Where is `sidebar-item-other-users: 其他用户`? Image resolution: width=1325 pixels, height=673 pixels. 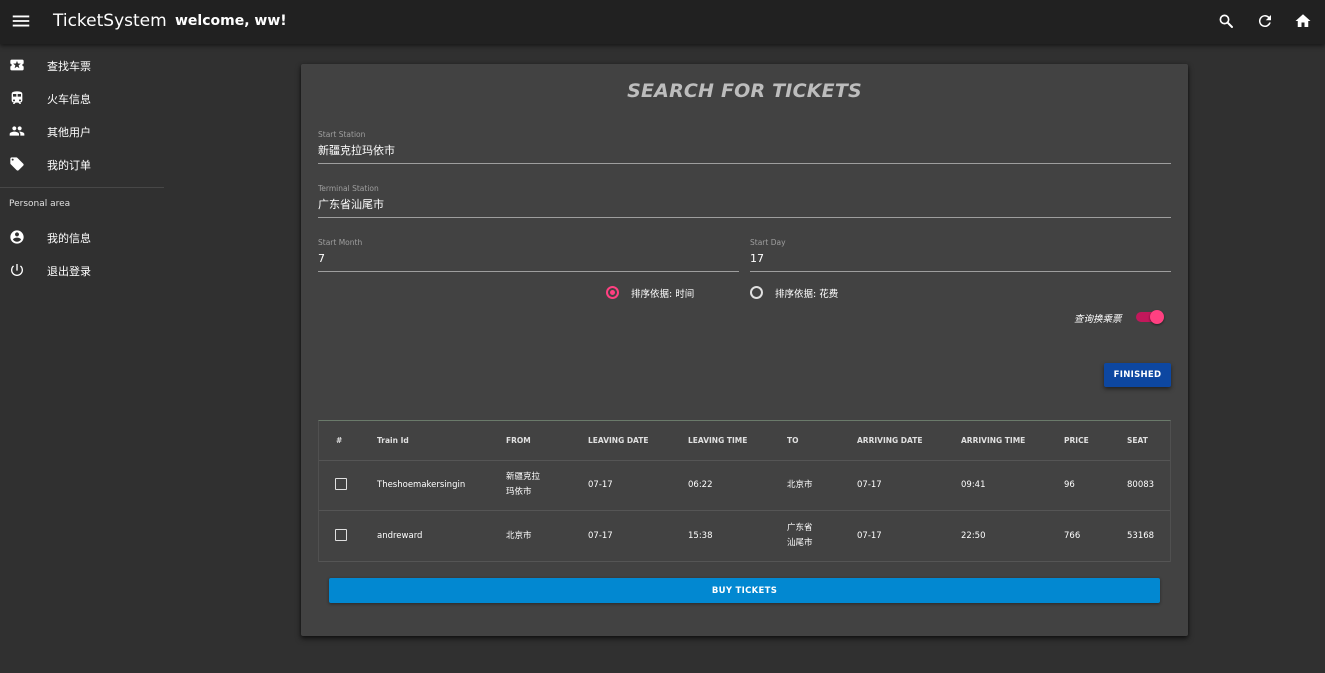 sidebar-item-other-users: 其他用户 is located at coordinates (82, 131).